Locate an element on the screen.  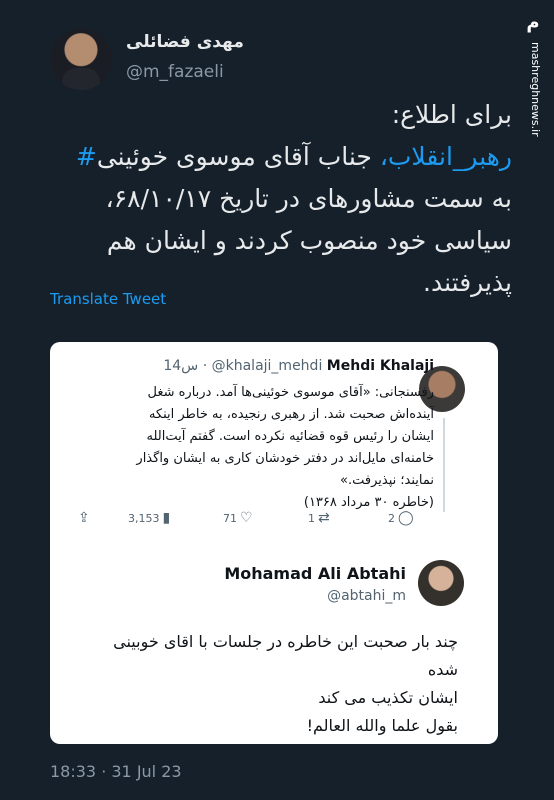
retweet-button: 1 ⇄ is located at coordinates (319, 518).